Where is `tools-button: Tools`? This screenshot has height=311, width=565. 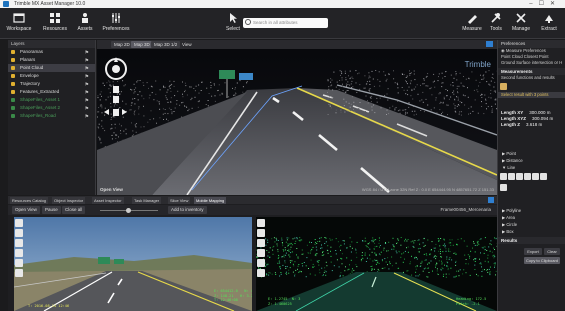 tools-button: Tools is located at coordinates (496, 22).